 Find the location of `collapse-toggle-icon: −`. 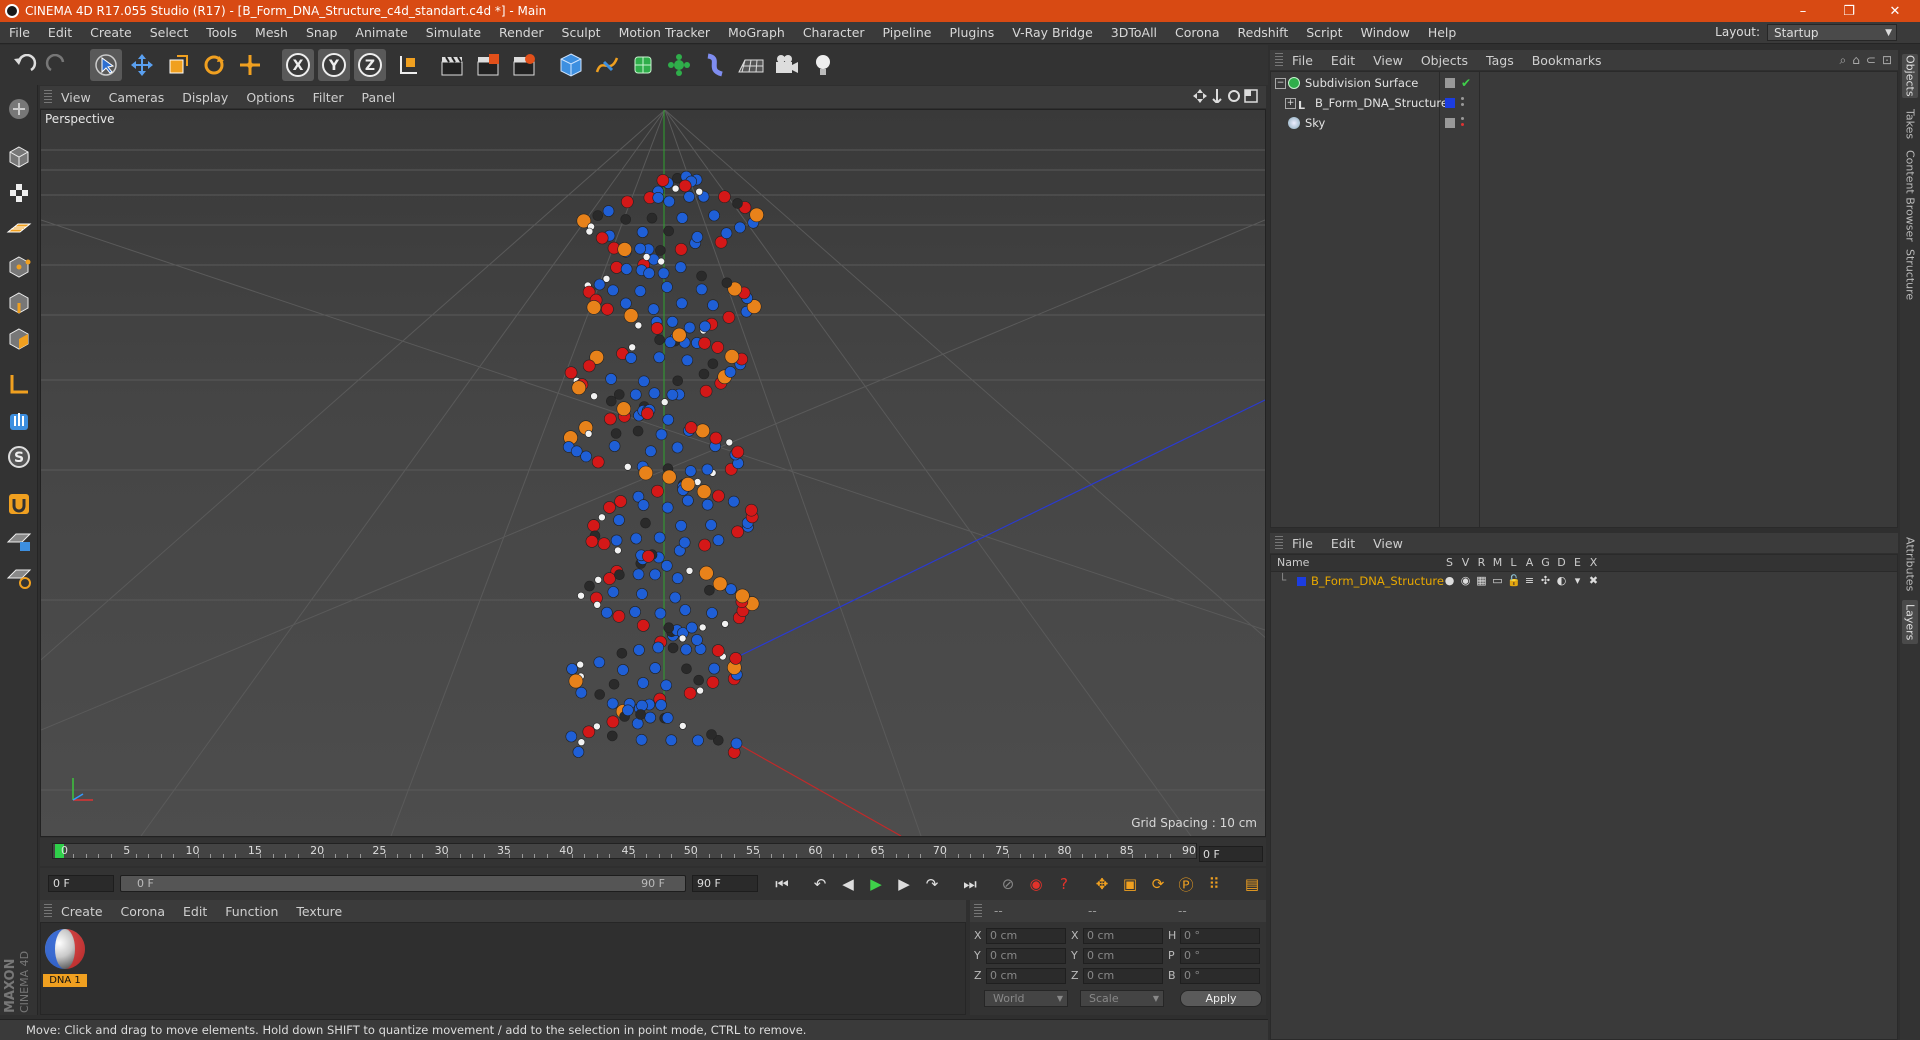

collapse-toggle-icon: − is located at coordinates (1280, 83).